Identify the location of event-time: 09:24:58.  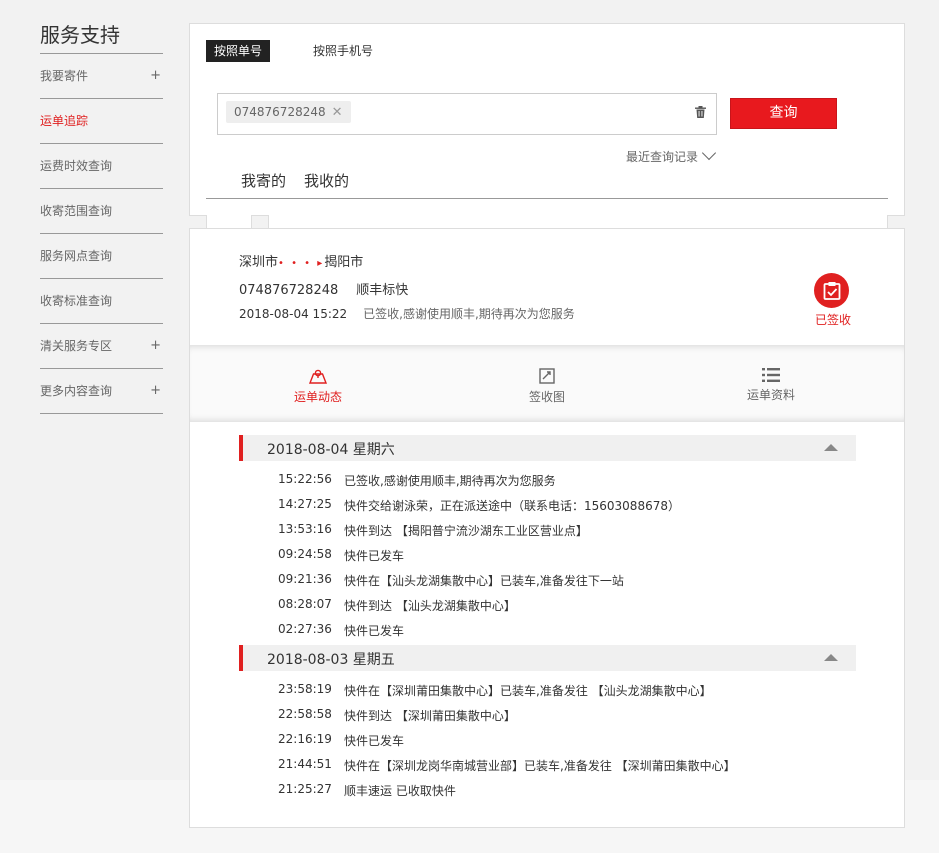
(305, 554).